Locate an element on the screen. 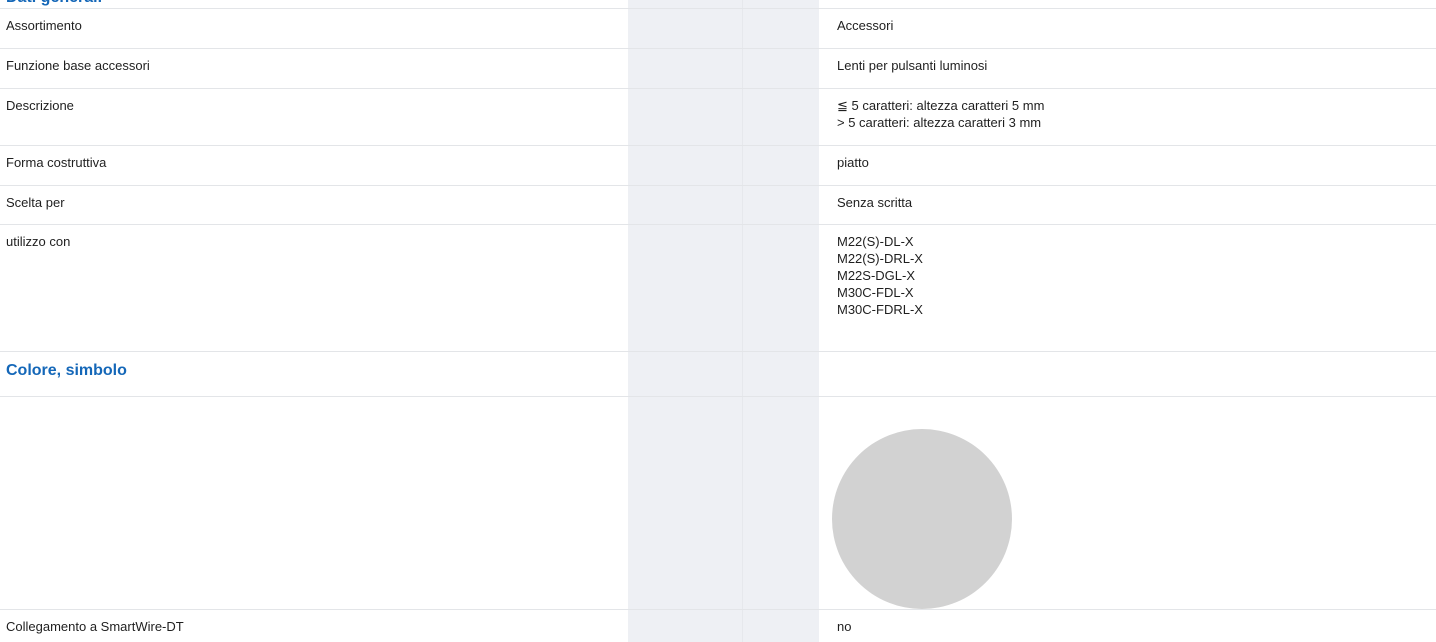  table-row: Assortimento Accessori is located at coordinates (718, 28).